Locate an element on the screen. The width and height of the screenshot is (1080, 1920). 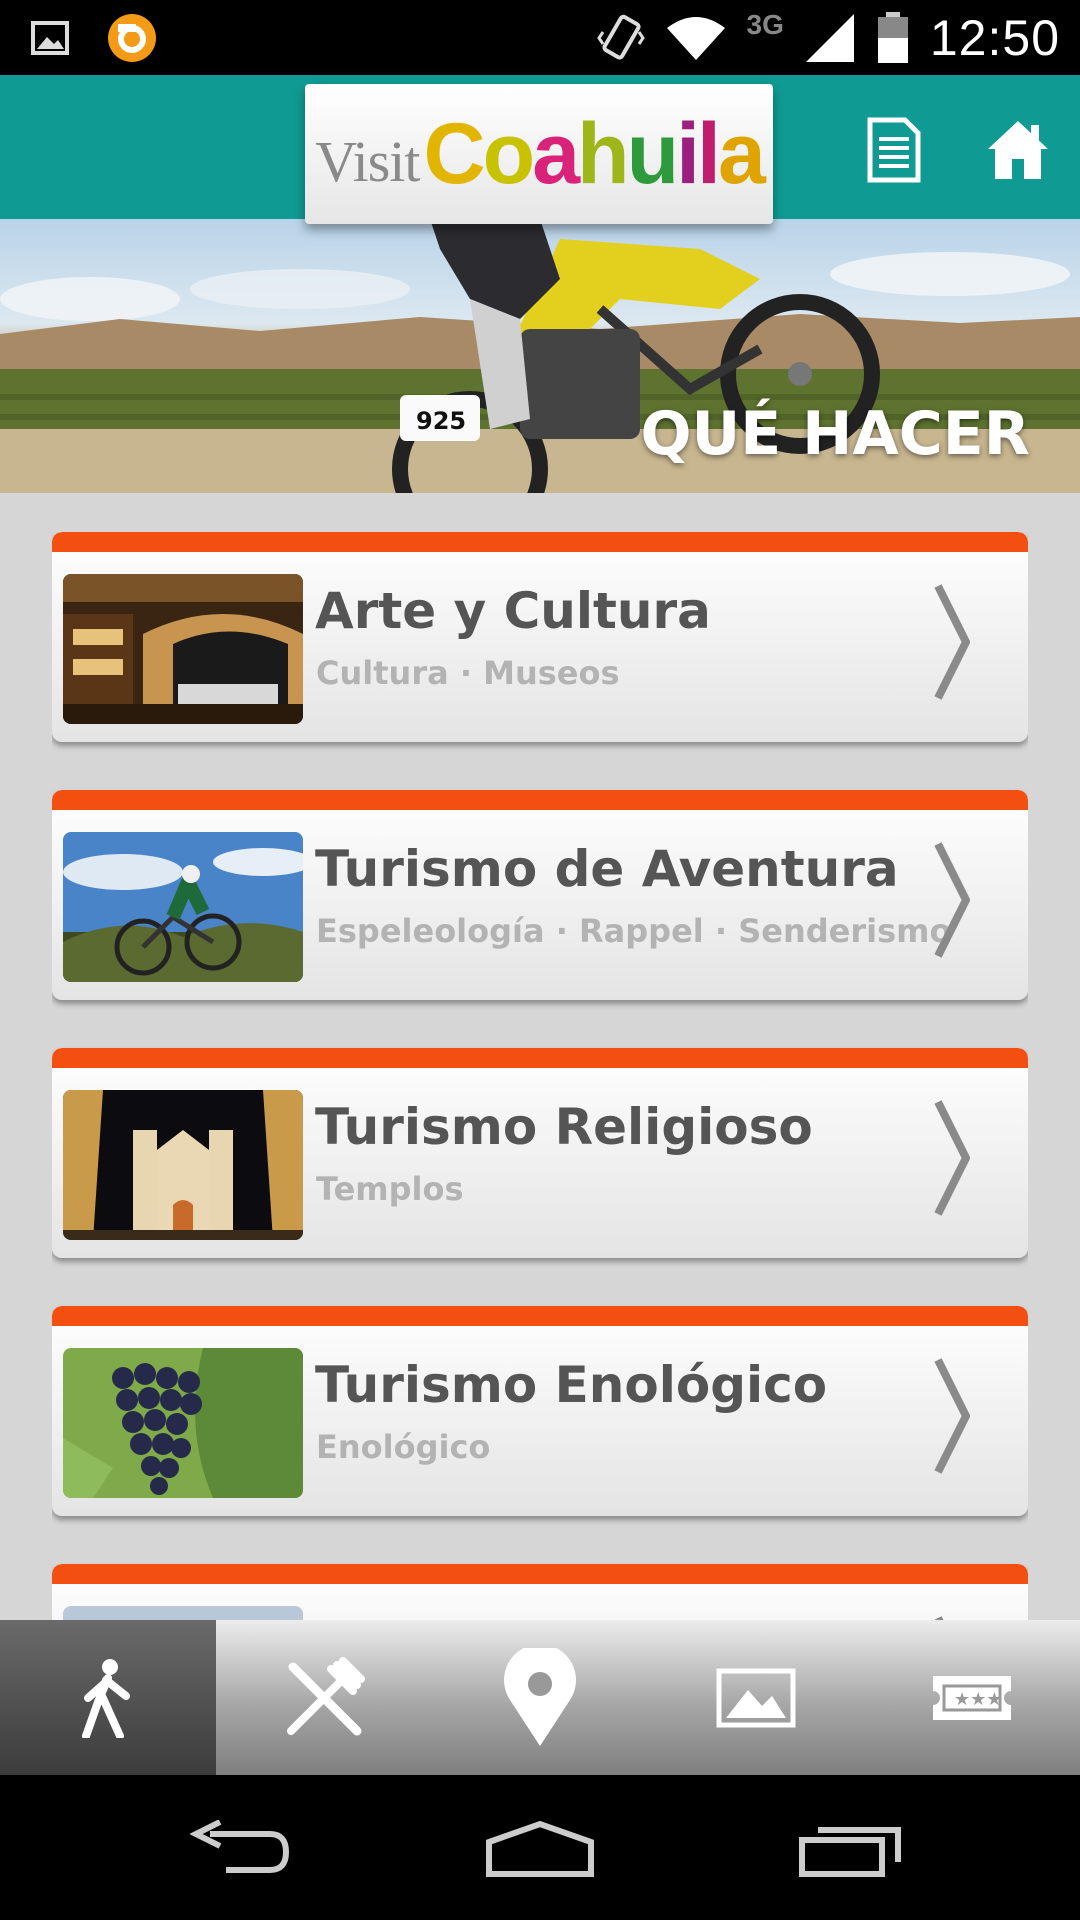
wifi-icon is located at coordinates (695, 38).